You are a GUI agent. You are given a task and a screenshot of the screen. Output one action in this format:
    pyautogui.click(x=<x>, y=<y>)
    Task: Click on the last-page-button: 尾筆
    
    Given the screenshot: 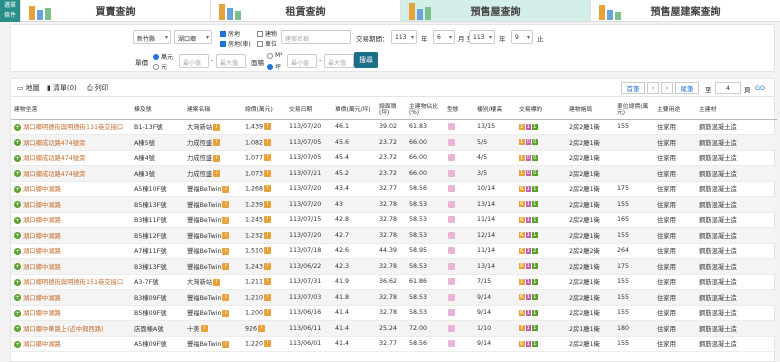 What is the action you would take?
    pyautogui.click(x=687, y=88)
    